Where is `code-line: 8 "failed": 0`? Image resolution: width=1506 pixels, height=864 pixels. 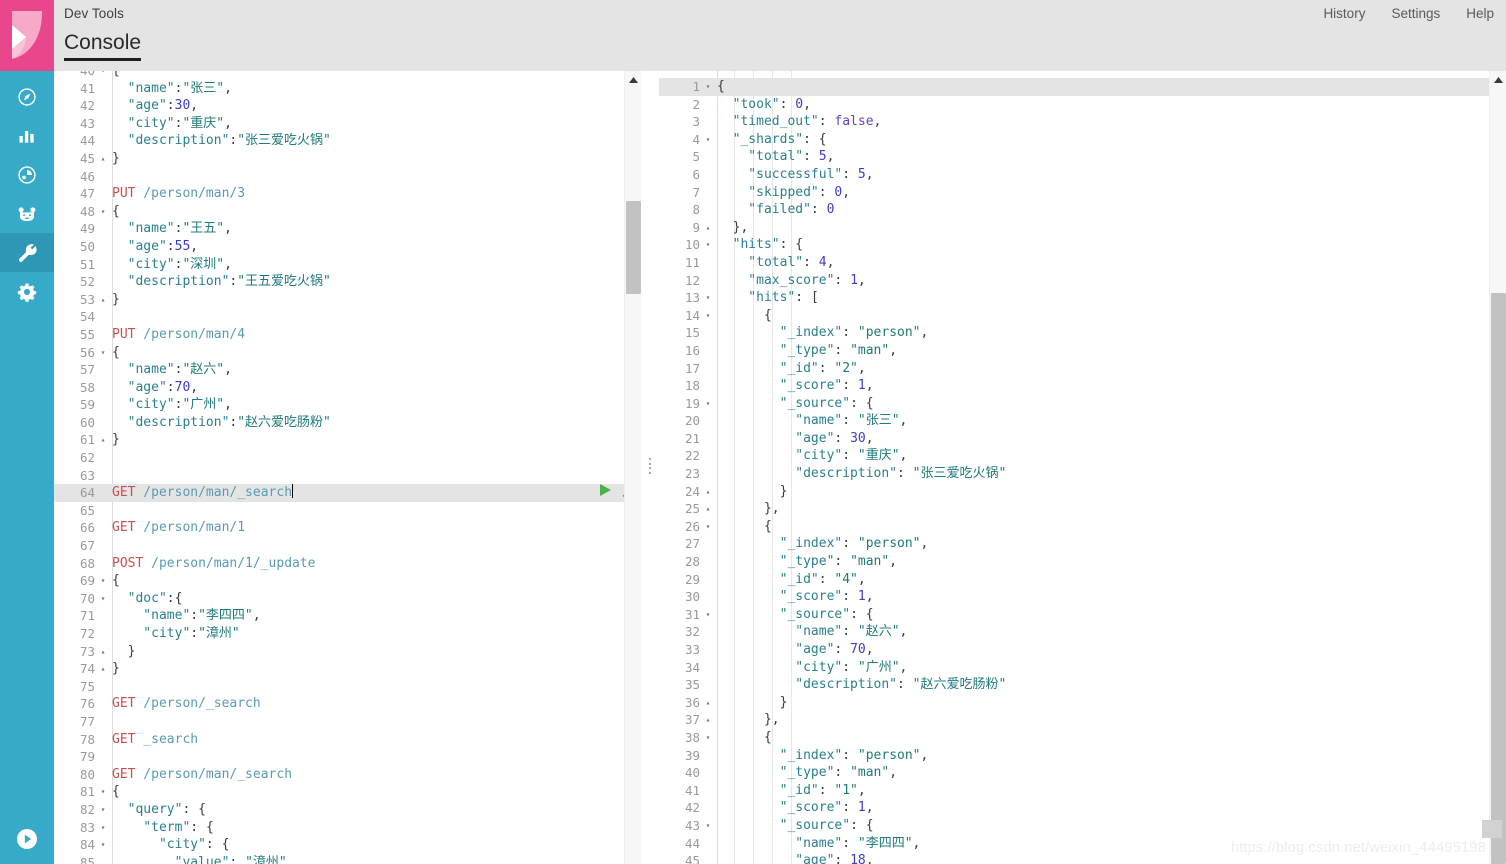 code-line: 8 "failed": 0 is located at coordinates (1082, 210).